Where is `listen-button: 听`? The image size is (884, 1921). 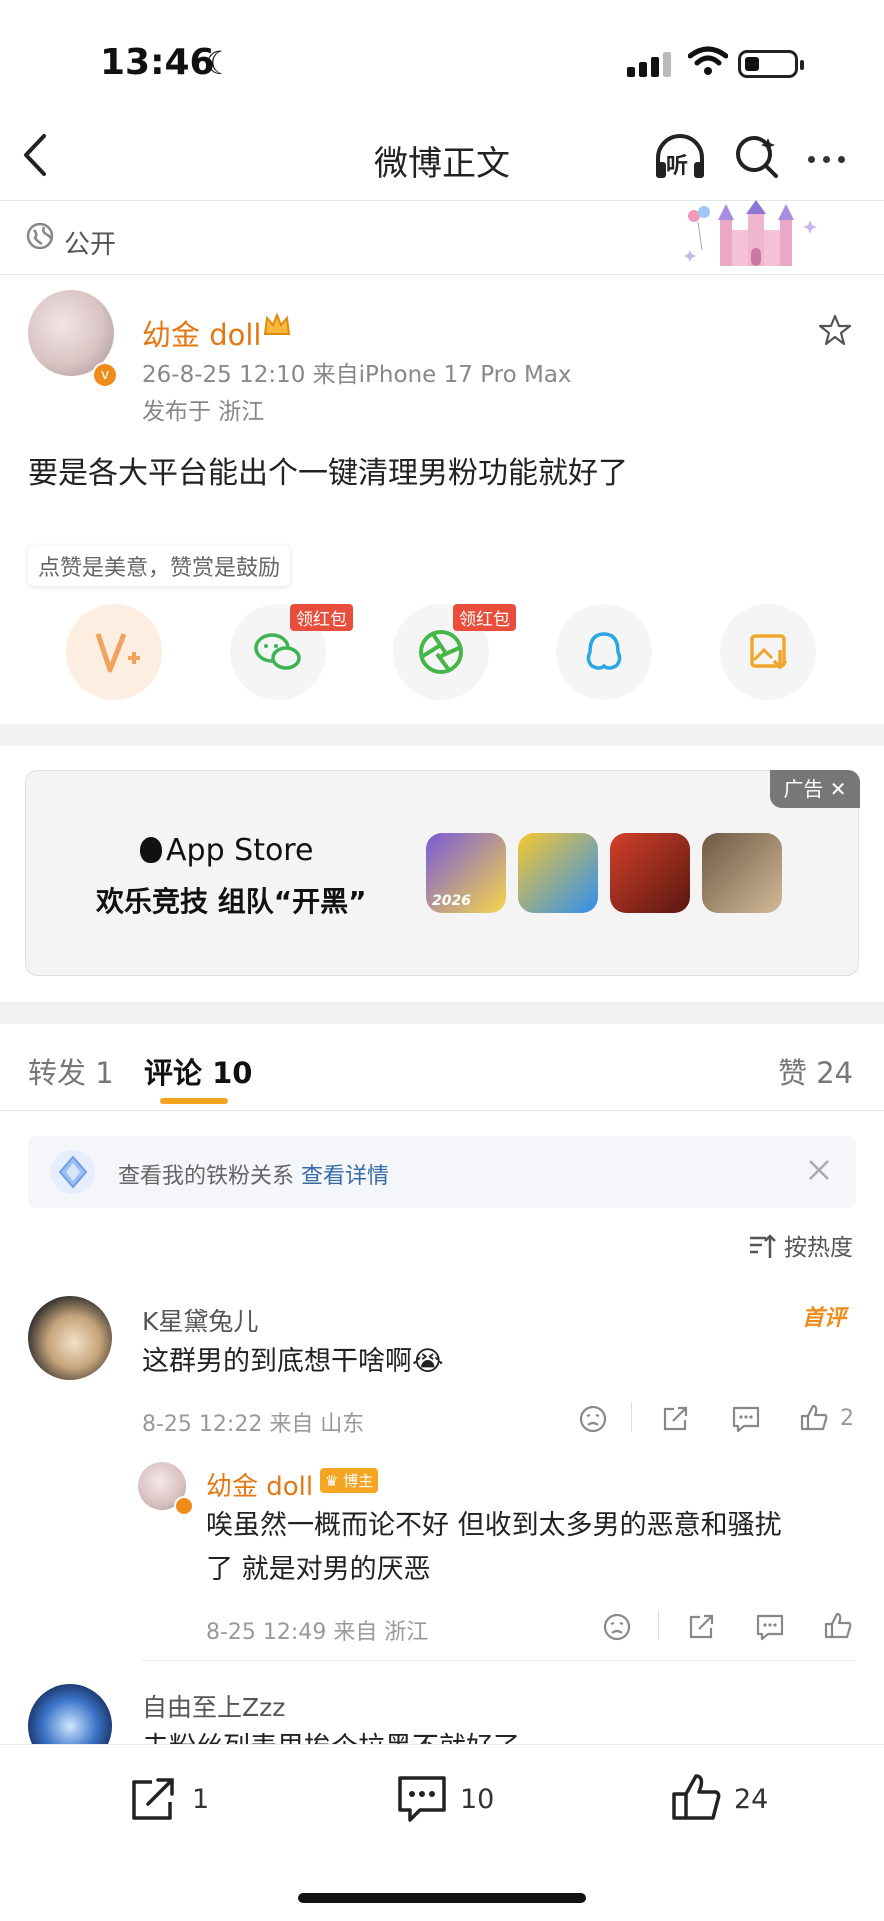
listen-button: 听 is located at coordinates (680, 159).